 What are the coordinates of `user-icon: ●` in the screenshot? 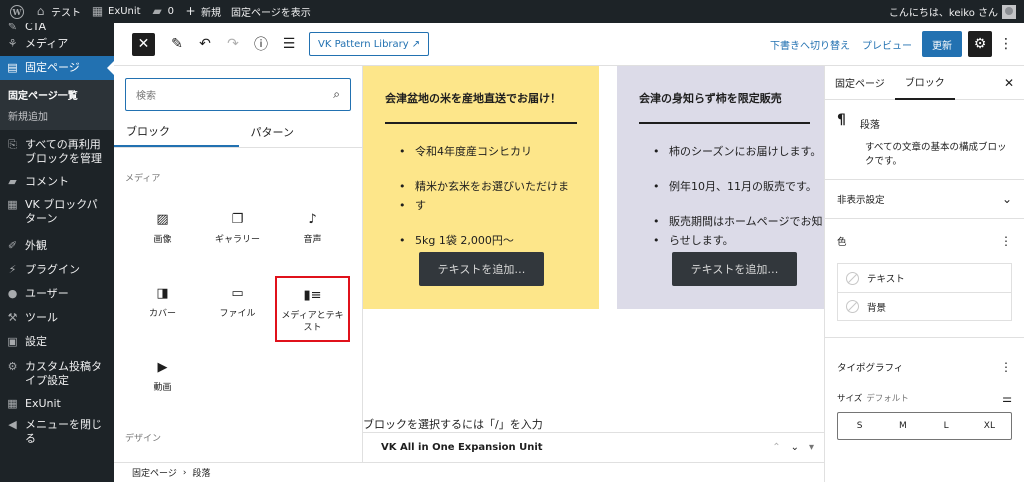 It's located at (12, 293).